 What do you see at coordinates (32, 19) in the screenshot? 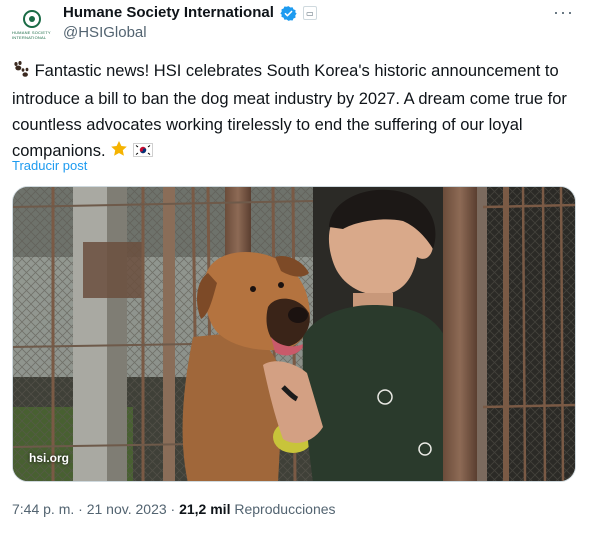
I see `hsi-logo-seal` at bounding box center [32, 19].